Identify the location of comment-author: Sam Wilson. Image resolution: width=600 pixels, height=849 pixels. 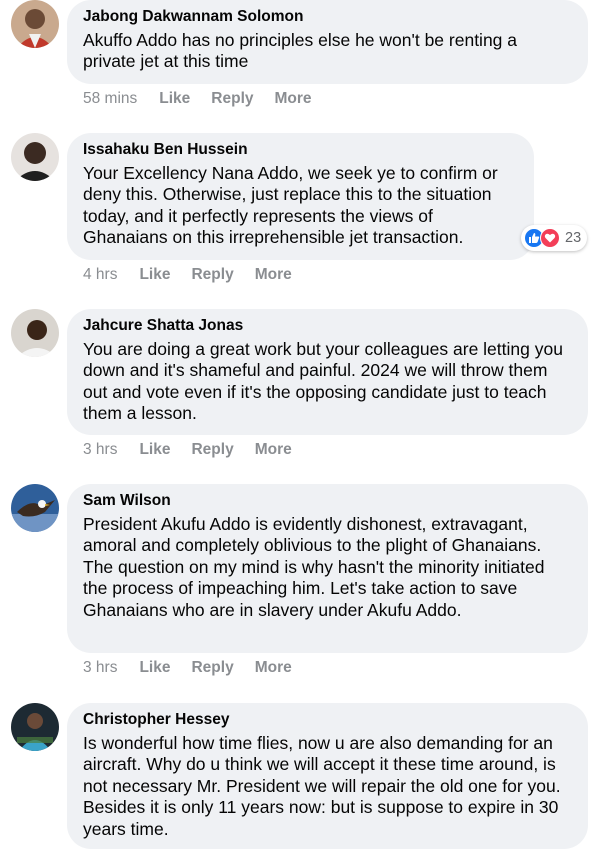
(327, 501).